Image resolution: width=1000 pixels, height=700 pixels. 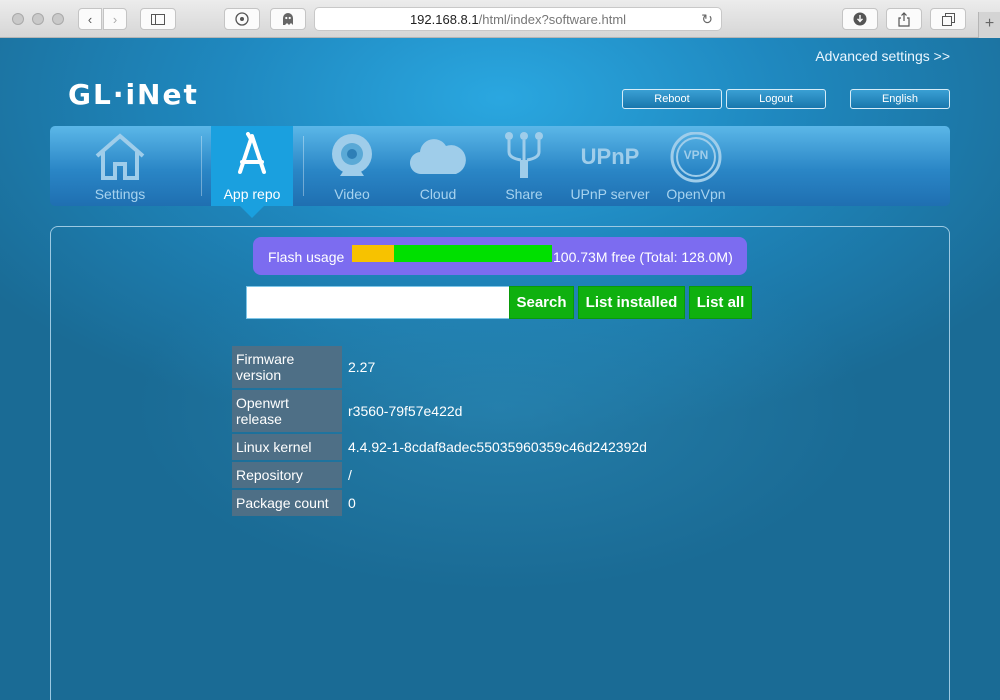 What do you see at coordinates (120, 156) in the screenshot?
I see `home-icon` at bounding box center [120, 156].